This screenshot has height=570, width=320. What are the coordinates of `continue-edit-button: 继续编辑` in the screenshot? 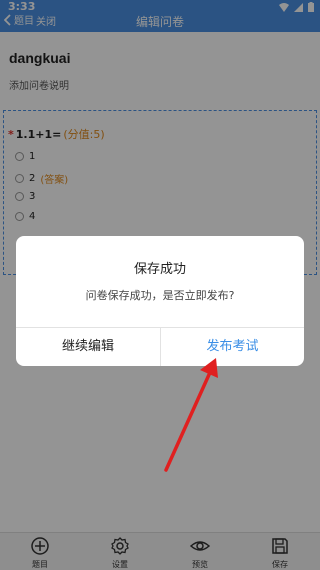 It's located at (88, 346).